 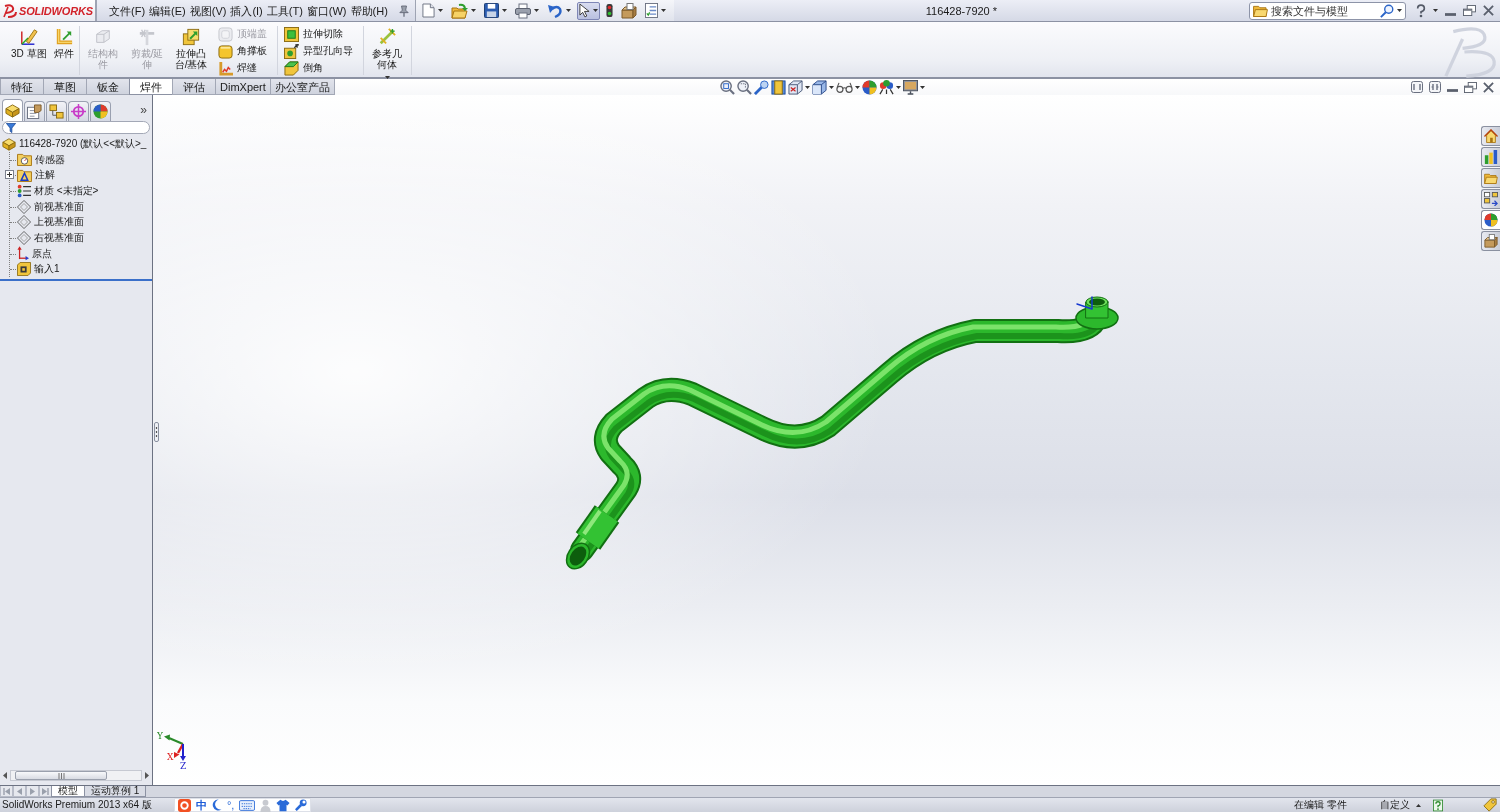 What do you see at coordinates (302, 87) in the screenshot?
I see `command-tab: 办公室产品` at bounding box center [302, 87].